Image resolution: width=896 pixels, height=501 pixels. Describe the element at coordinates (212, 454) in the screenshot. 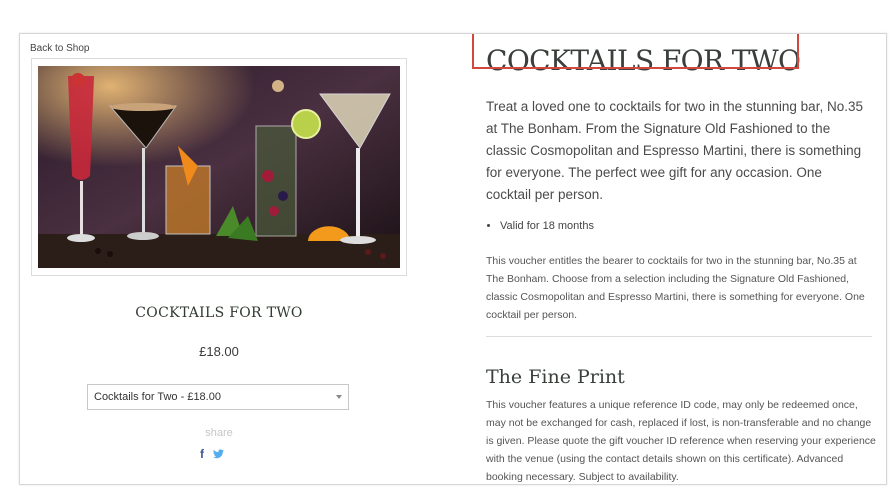

I see `share-icons: f` at that location.